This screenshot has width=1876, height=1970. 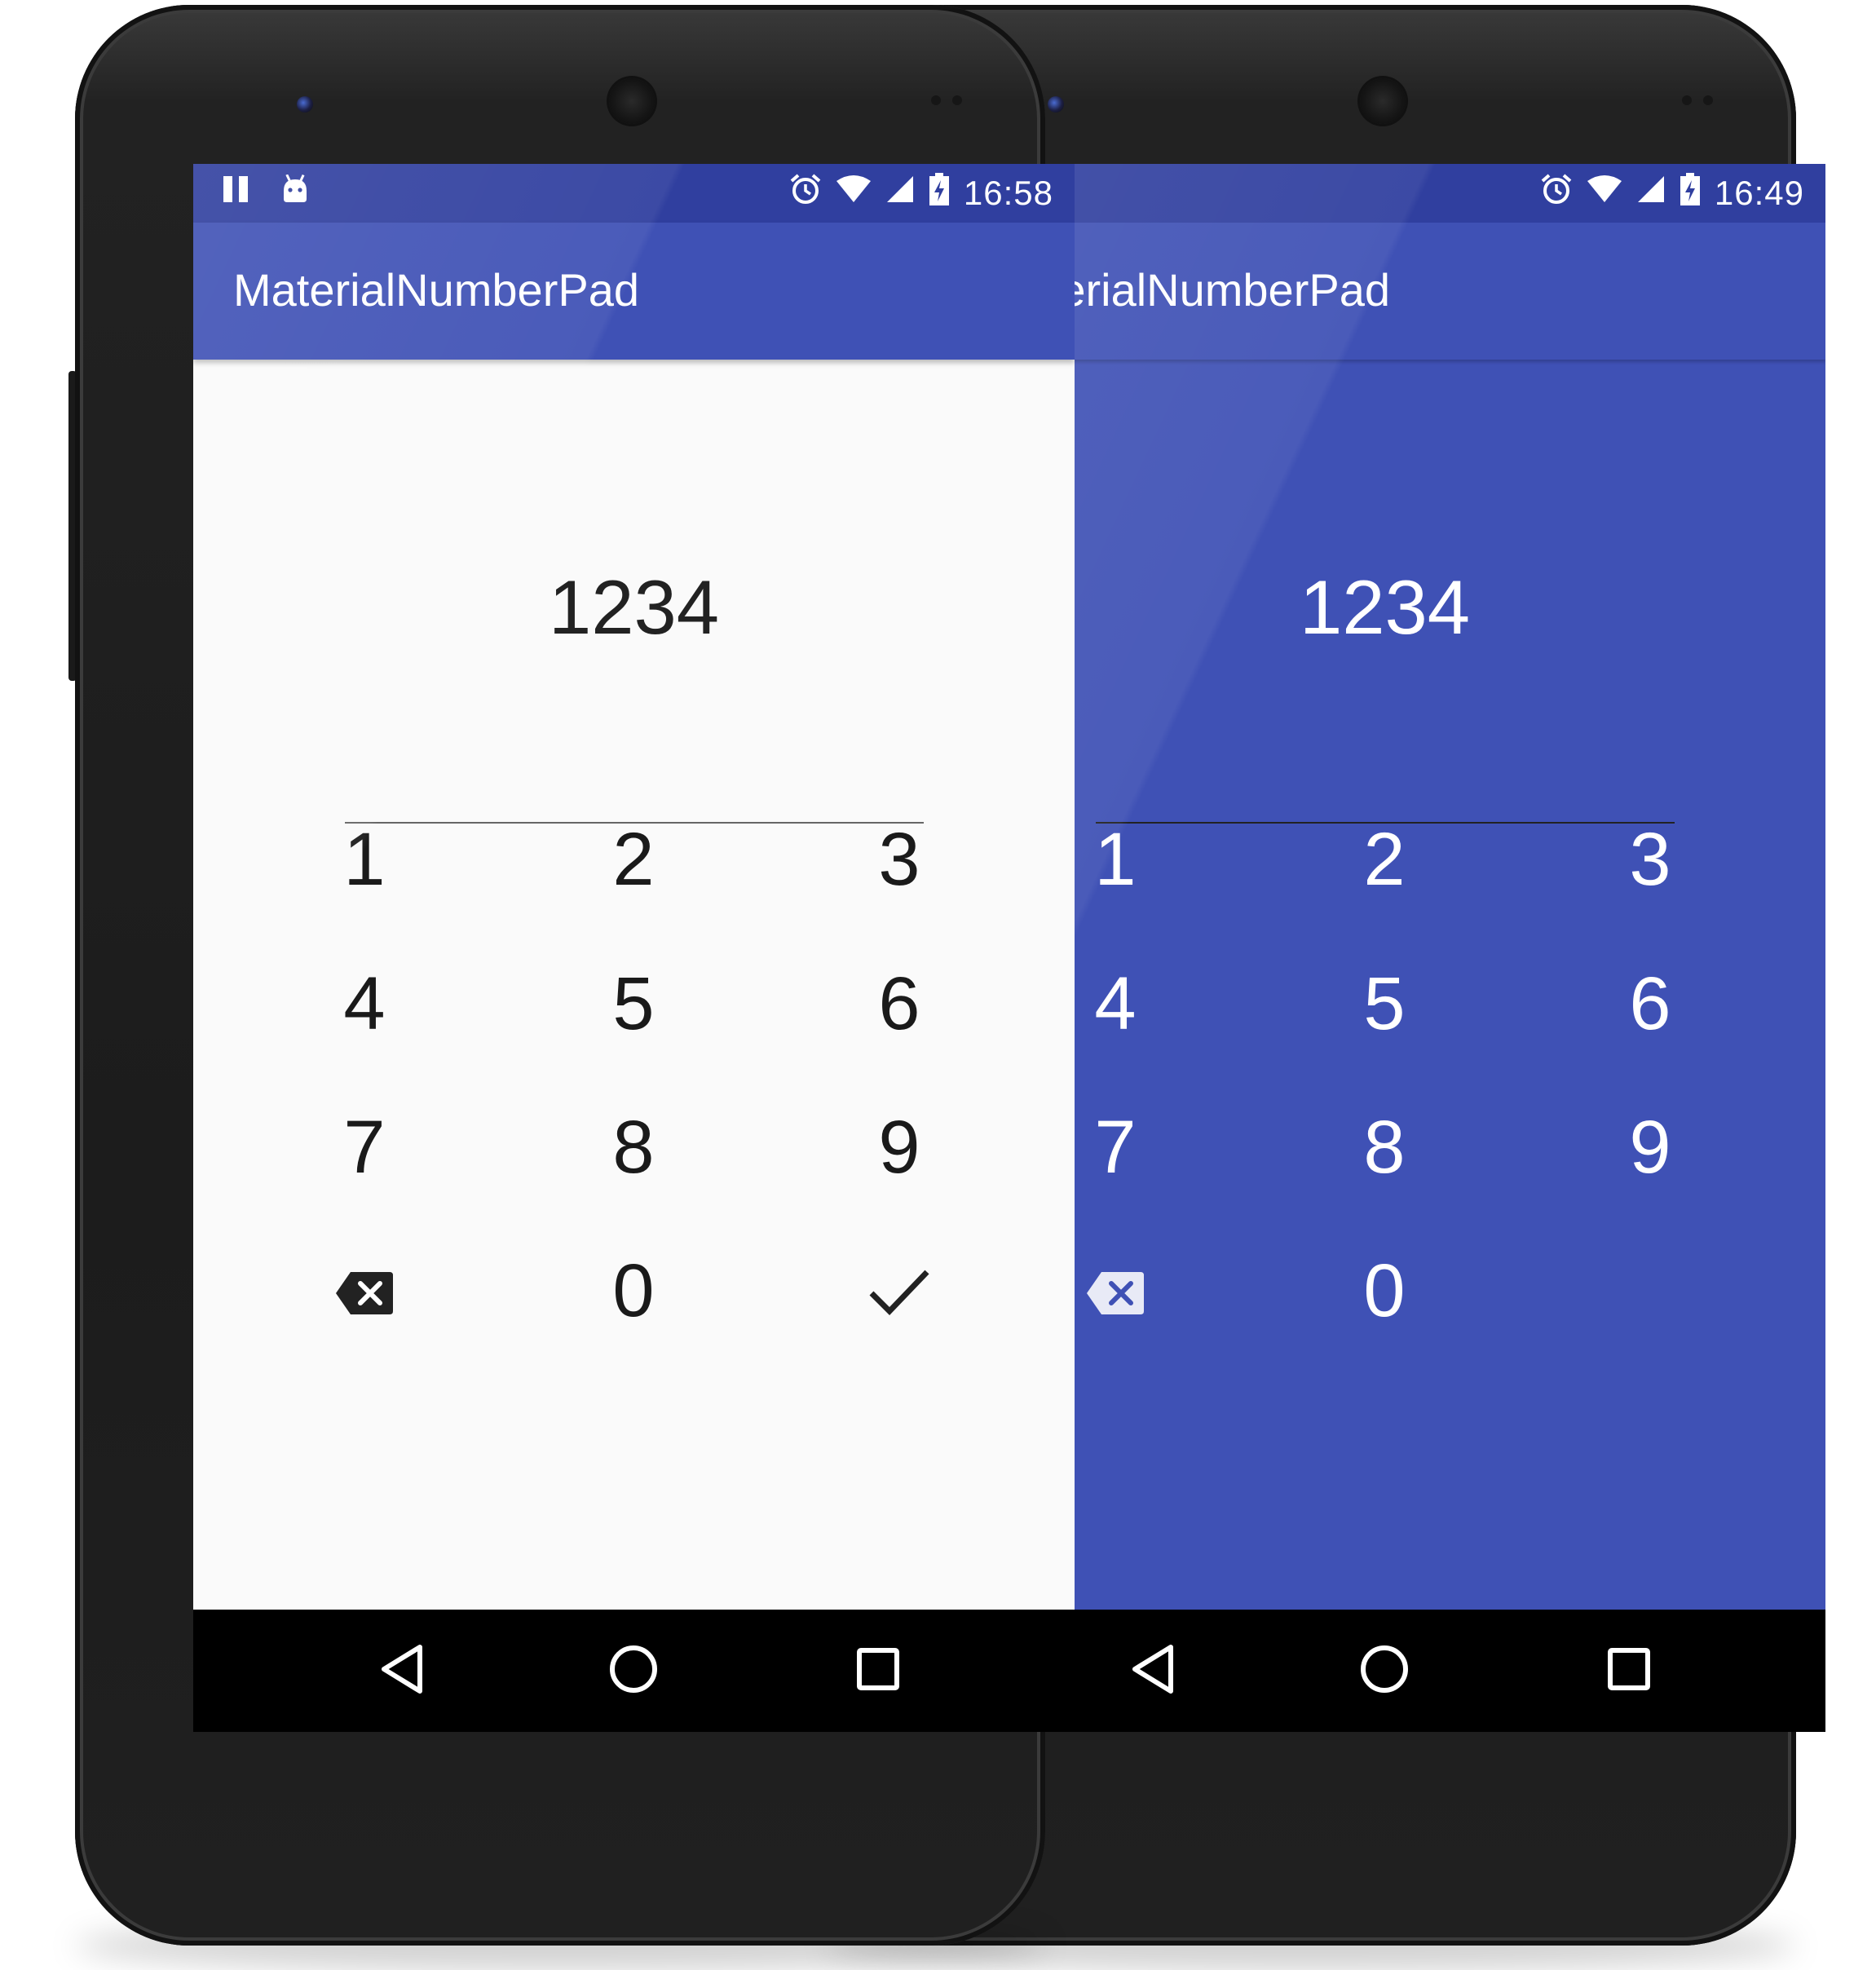 I want to click on status-bar: 16:58, so click(x=634, y=194).